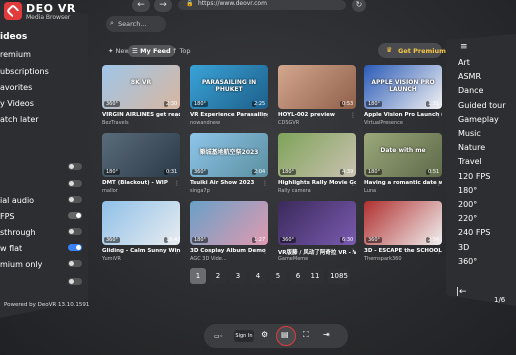  I want to click on first-page-icon: |←, so click(461, 292).